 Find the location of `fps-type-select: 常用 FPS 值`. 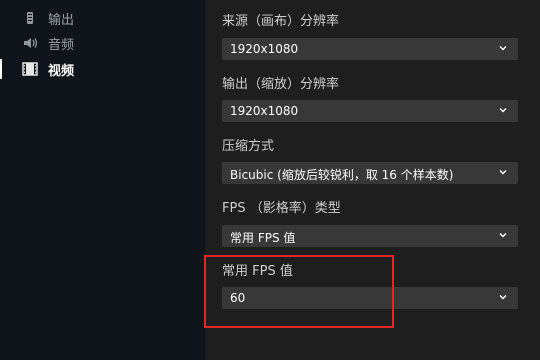

fps-type-select: 常用 FPS 值 is located at coordinates (370, 236).